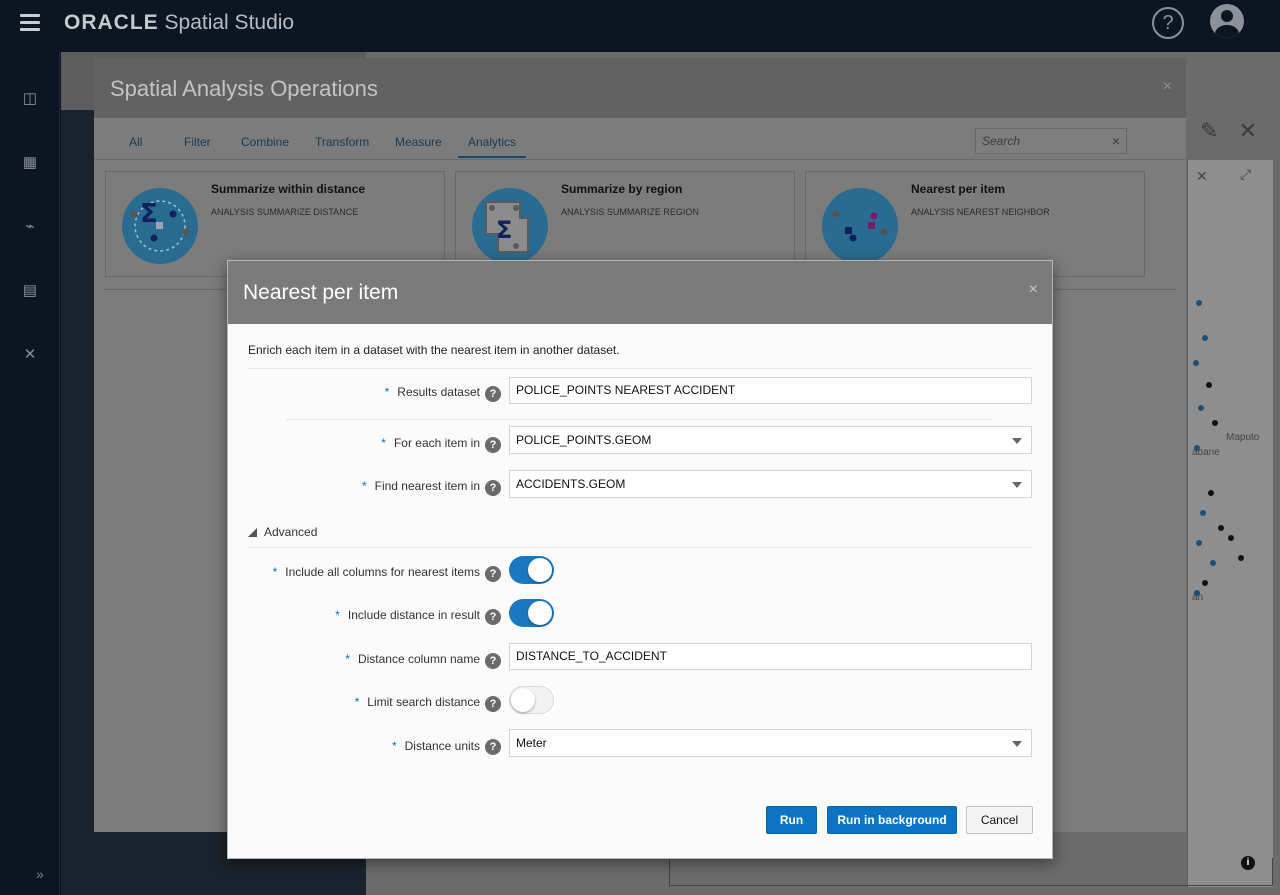  What do you see at coordinates (1209, 130) in the screenshot?
I see `edit-pencil-icon: ✎` at bounding box center [1209, 130].